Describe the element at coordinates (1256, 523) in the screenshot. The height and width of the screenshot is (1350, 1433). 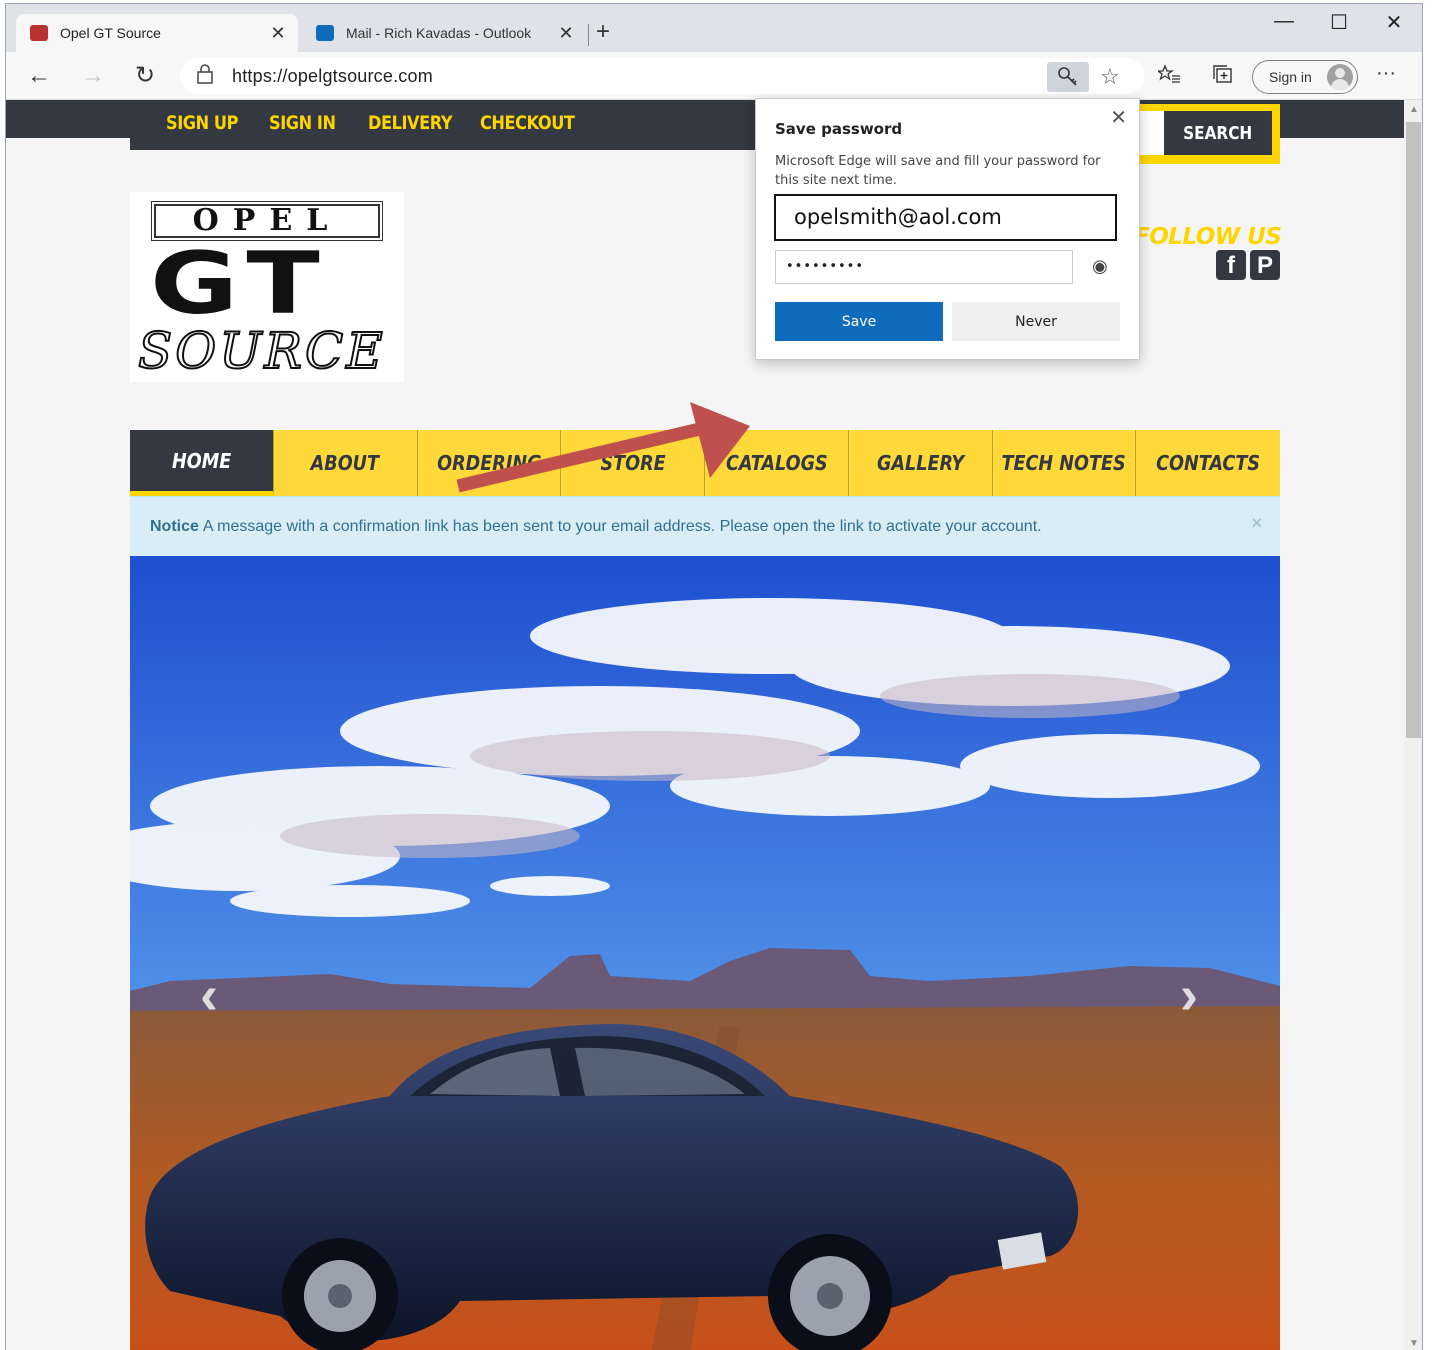
I see `notice-close-icon: ×` at that location.